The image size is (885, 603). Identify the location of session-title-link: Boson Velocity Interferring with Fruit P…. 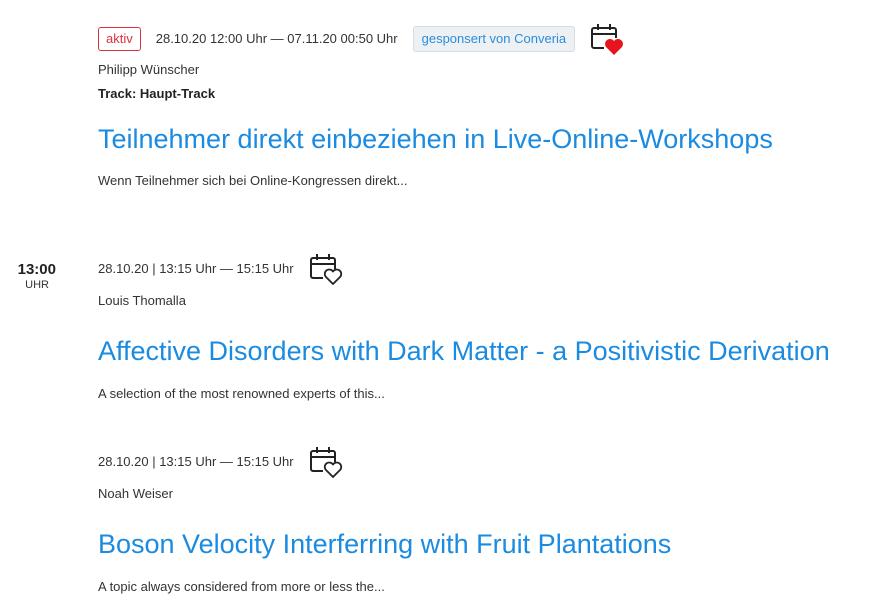
(486, 544).